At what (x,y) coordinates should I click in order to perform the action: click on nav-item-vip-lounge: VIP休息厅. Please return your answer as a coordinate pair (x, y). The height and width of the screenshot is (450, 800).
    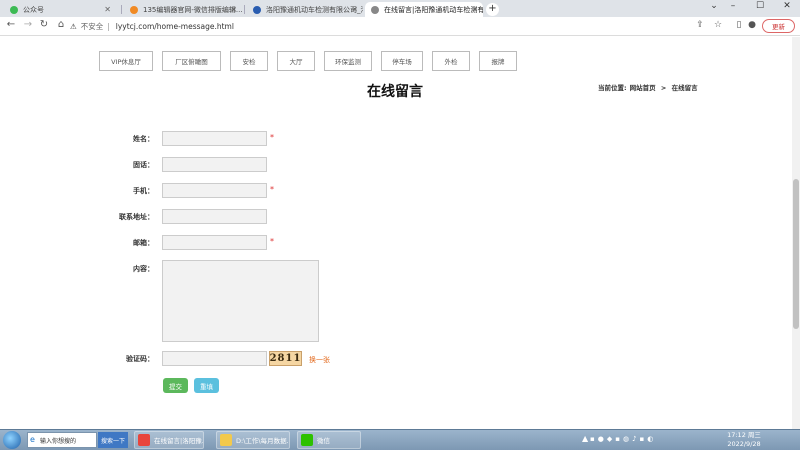
    Looking at the image, I should click on (126, 61).